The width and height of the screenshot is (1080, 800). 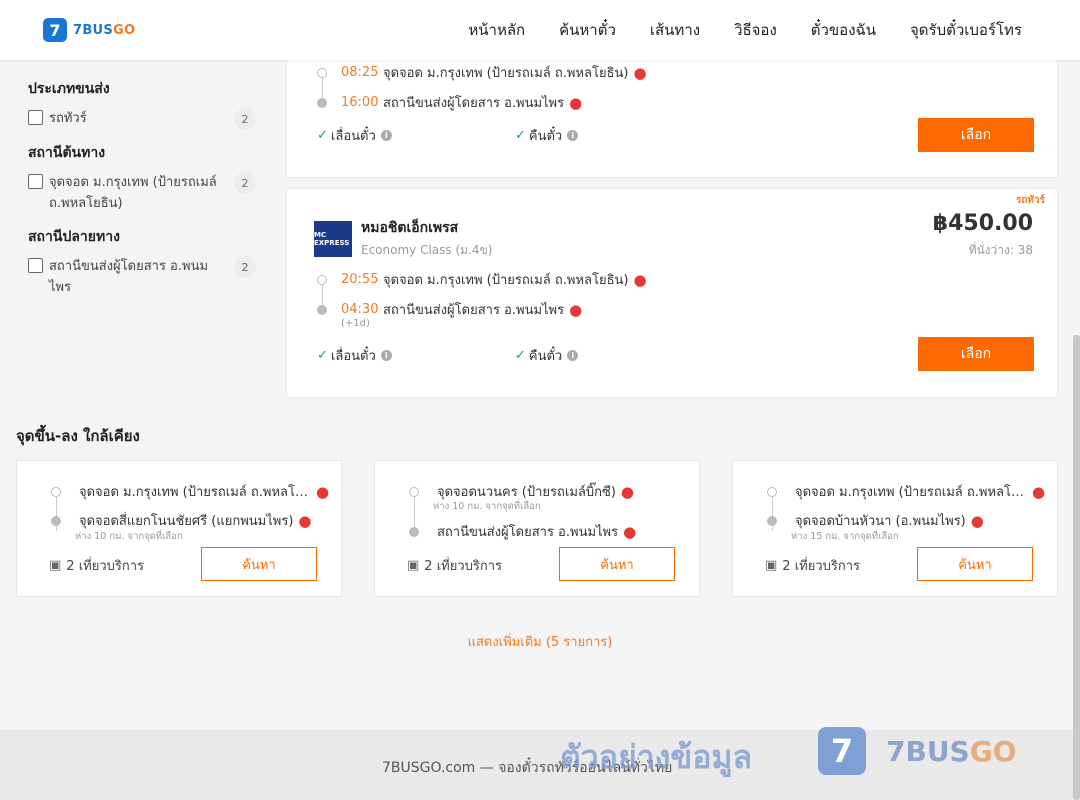 I want to click on departure-stop-name: จุดจอด ม.กรุงเทพ (ป้ายรถเมล์ ถ.พหลโยธิน), so click(x=506, y=280).